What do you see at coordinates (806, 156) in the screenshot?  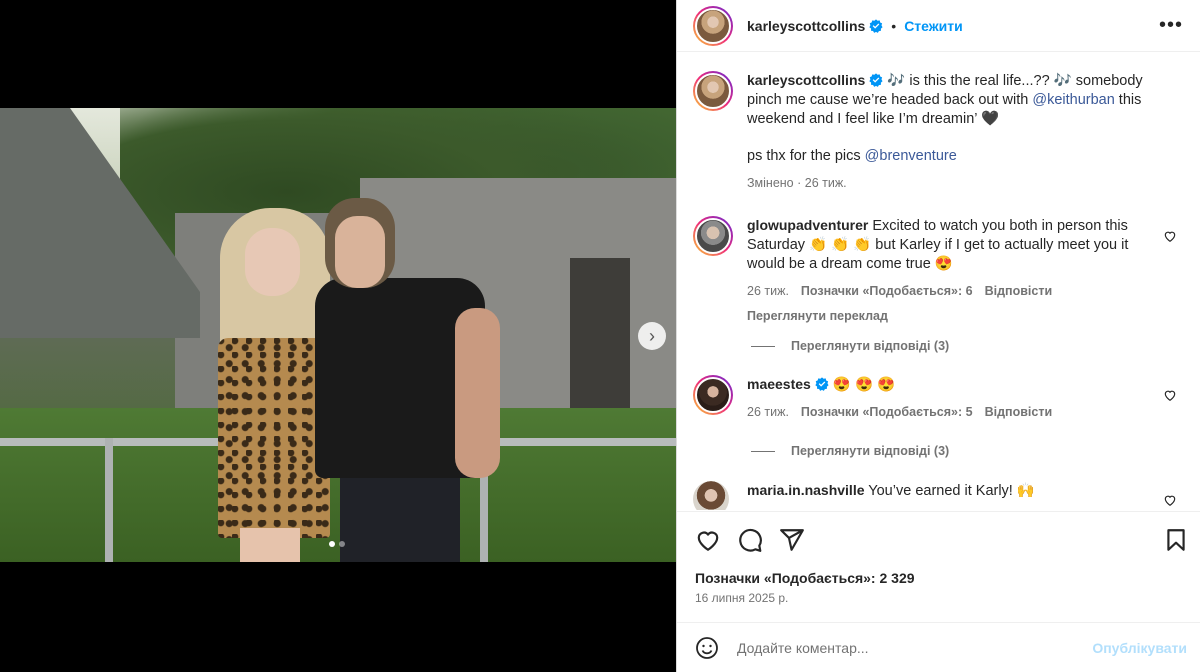 I see `caption-text: ps thx for the pics` at bounding box center [806, 156].